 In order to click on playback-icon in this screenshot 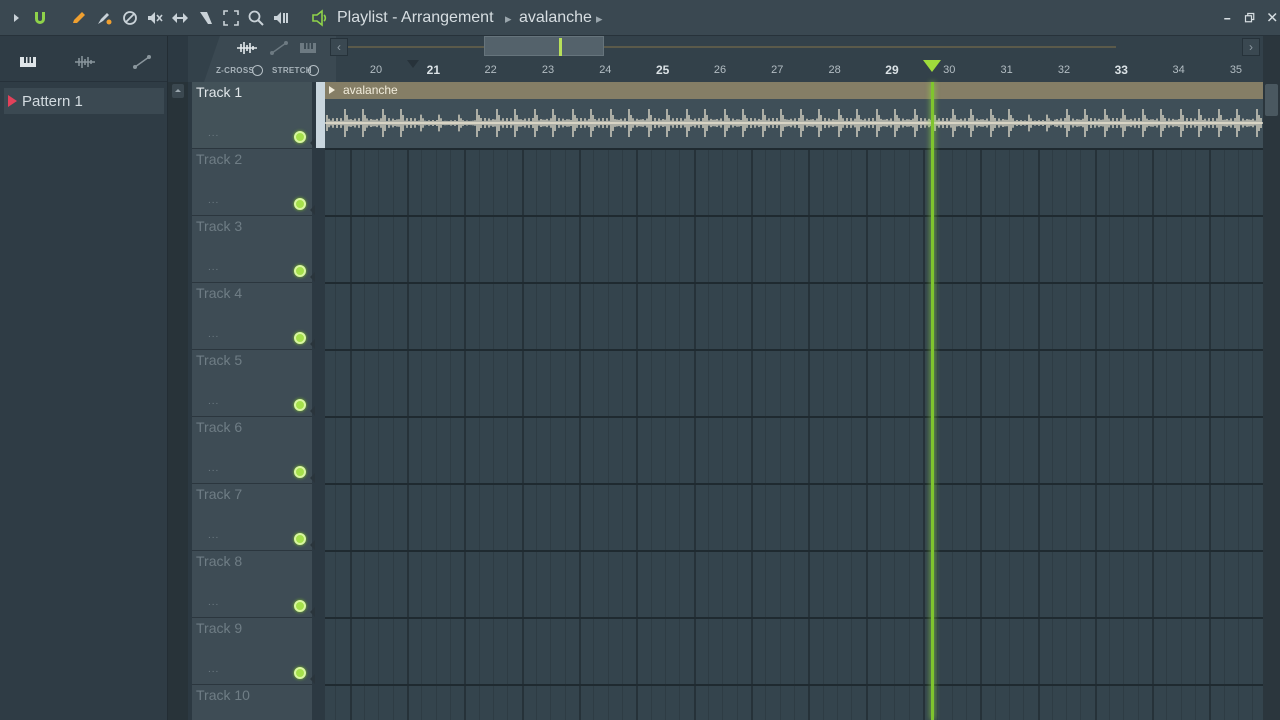, I will do `click(281, 18)`.